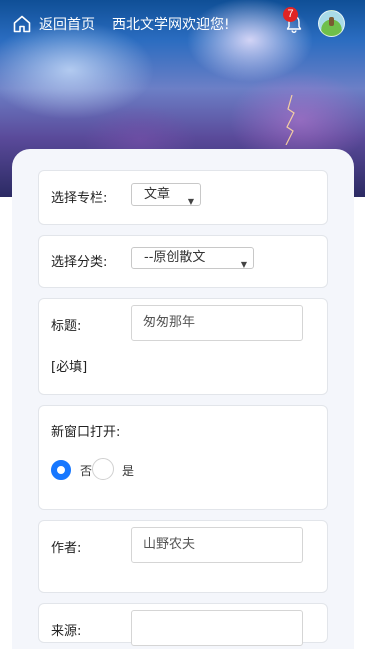  Describe the element at coordinates (66, 326) in the screenshot. I see `title-label: 标题:` at that location.